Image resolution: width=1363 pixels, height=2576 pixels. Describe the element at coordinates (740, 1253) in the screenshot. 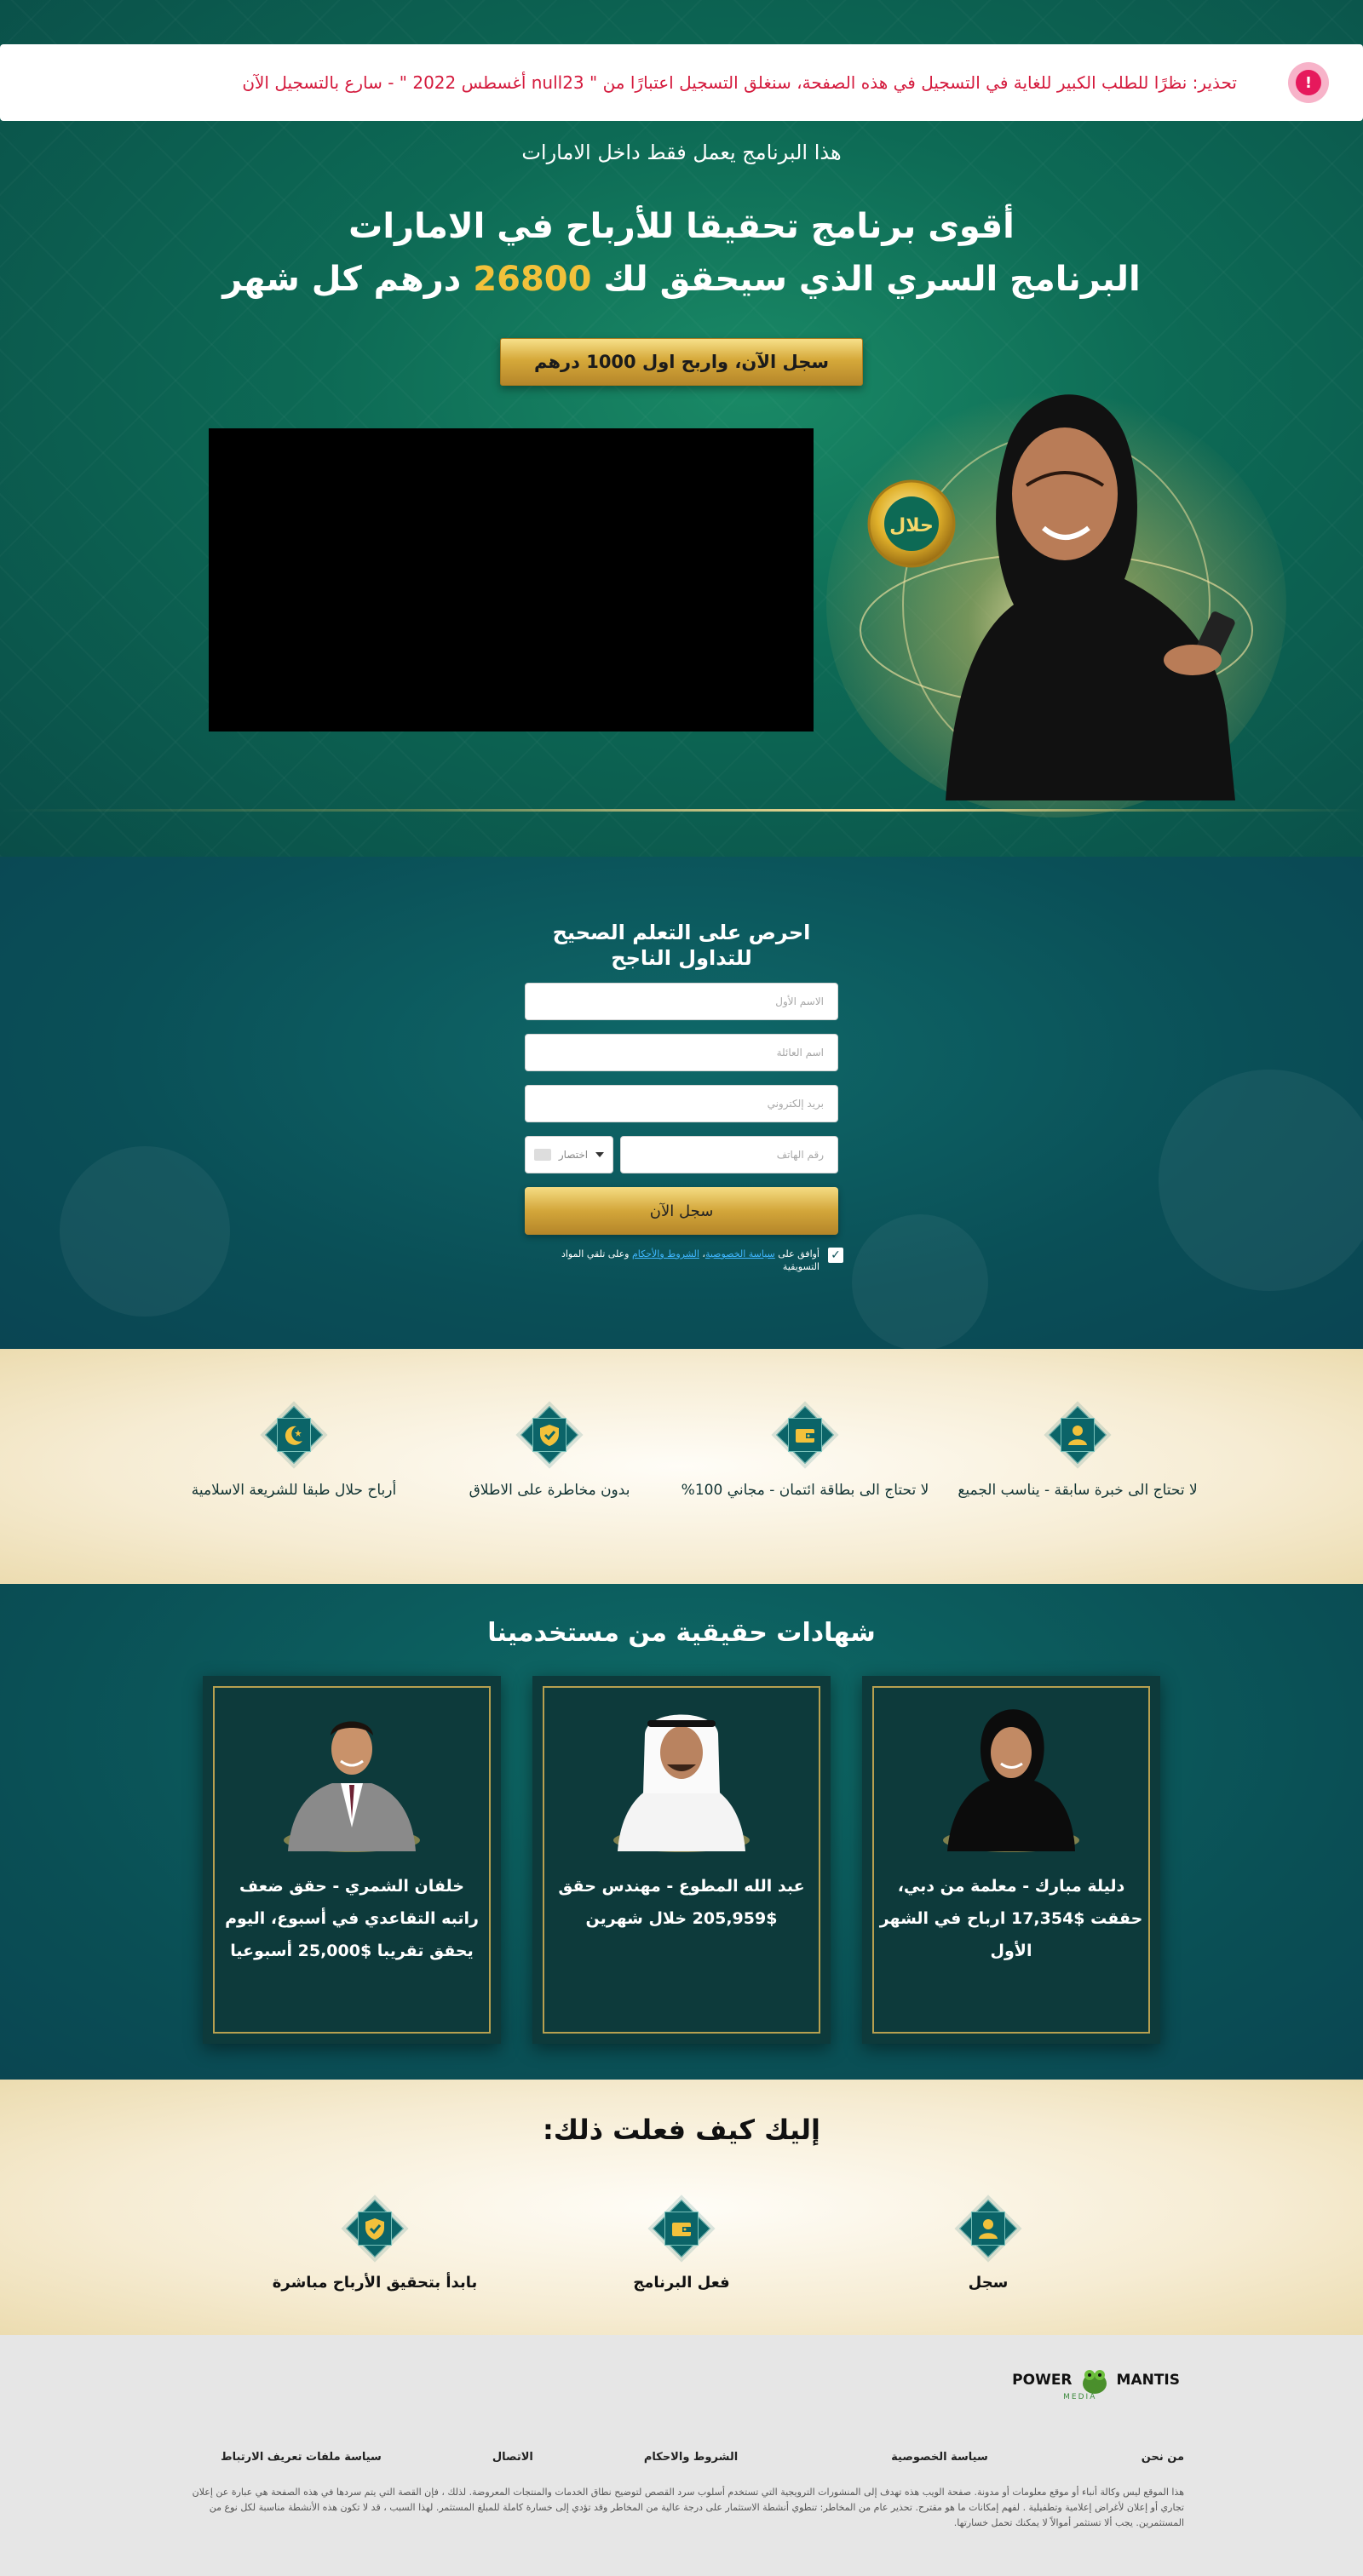

I see `privacy-policy-link: سياسة الخصوصية` at that location.